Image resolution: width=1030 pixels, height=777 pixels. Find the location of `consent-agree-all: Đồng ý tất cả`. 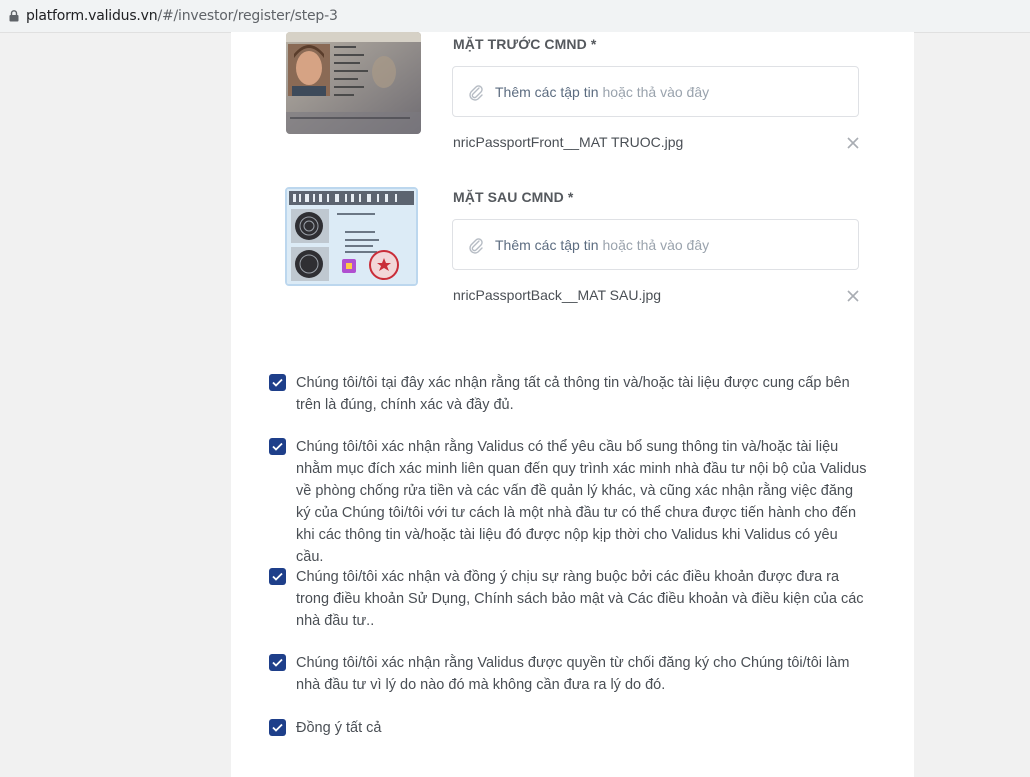

consent-agree-all: Đồng ý tất cả is located at coordinates (569, 728).